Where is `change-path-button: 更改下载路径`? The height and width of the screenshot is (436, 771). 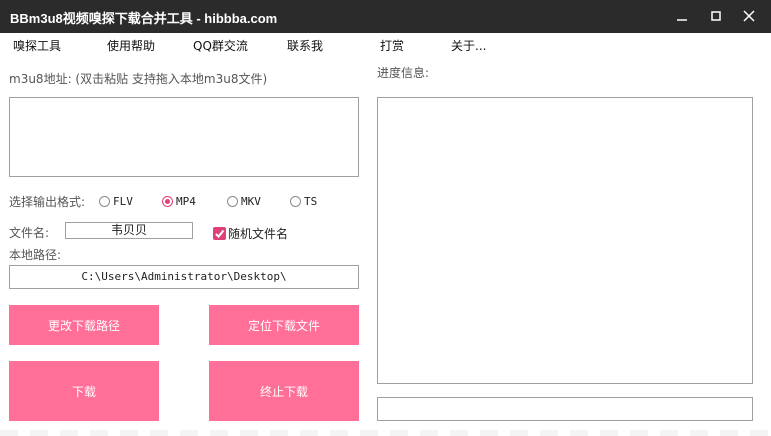
change-path-button: 更改下载路径 is located at coordinates (84, 325).